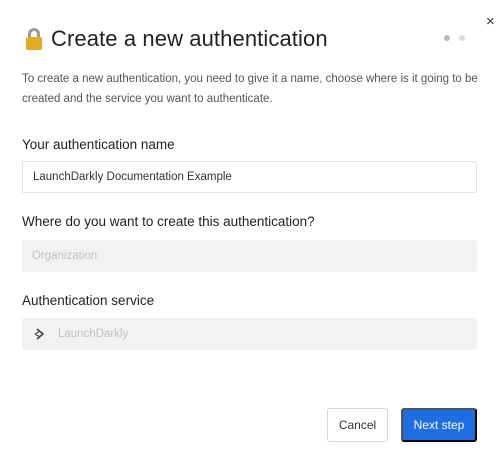  Describe the element at coordinates (98, 144) in the screenshot. I see `authentication-name-label: Your authentication name` at that location.